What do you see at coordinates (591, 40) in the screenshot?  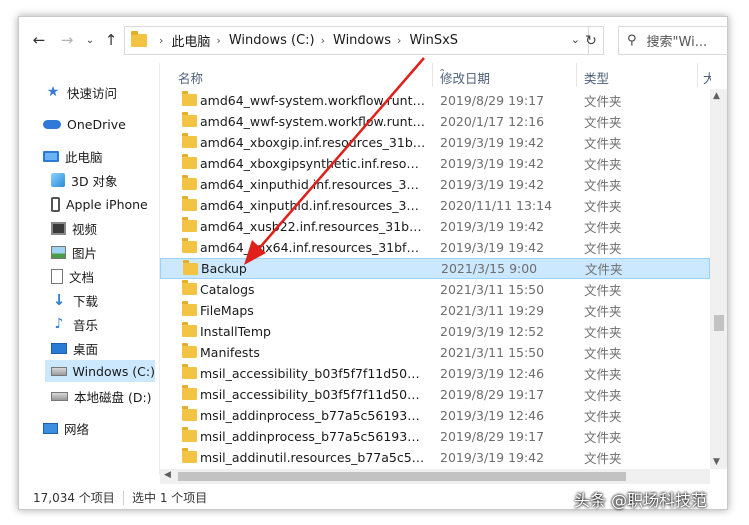 I see `refresh-icon: ↻` at bounding box center [591, 40].